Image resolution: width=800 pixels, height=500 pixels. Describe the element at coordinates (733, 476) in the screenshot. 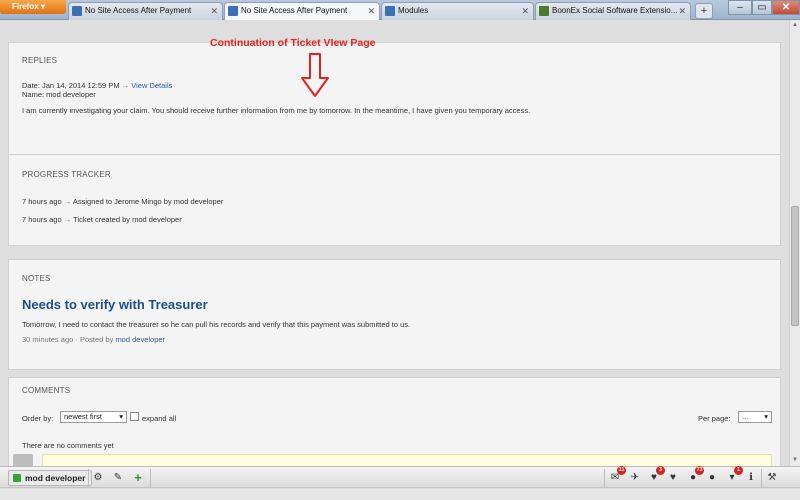

I see `cart-icon: ▾ 1` at that location.